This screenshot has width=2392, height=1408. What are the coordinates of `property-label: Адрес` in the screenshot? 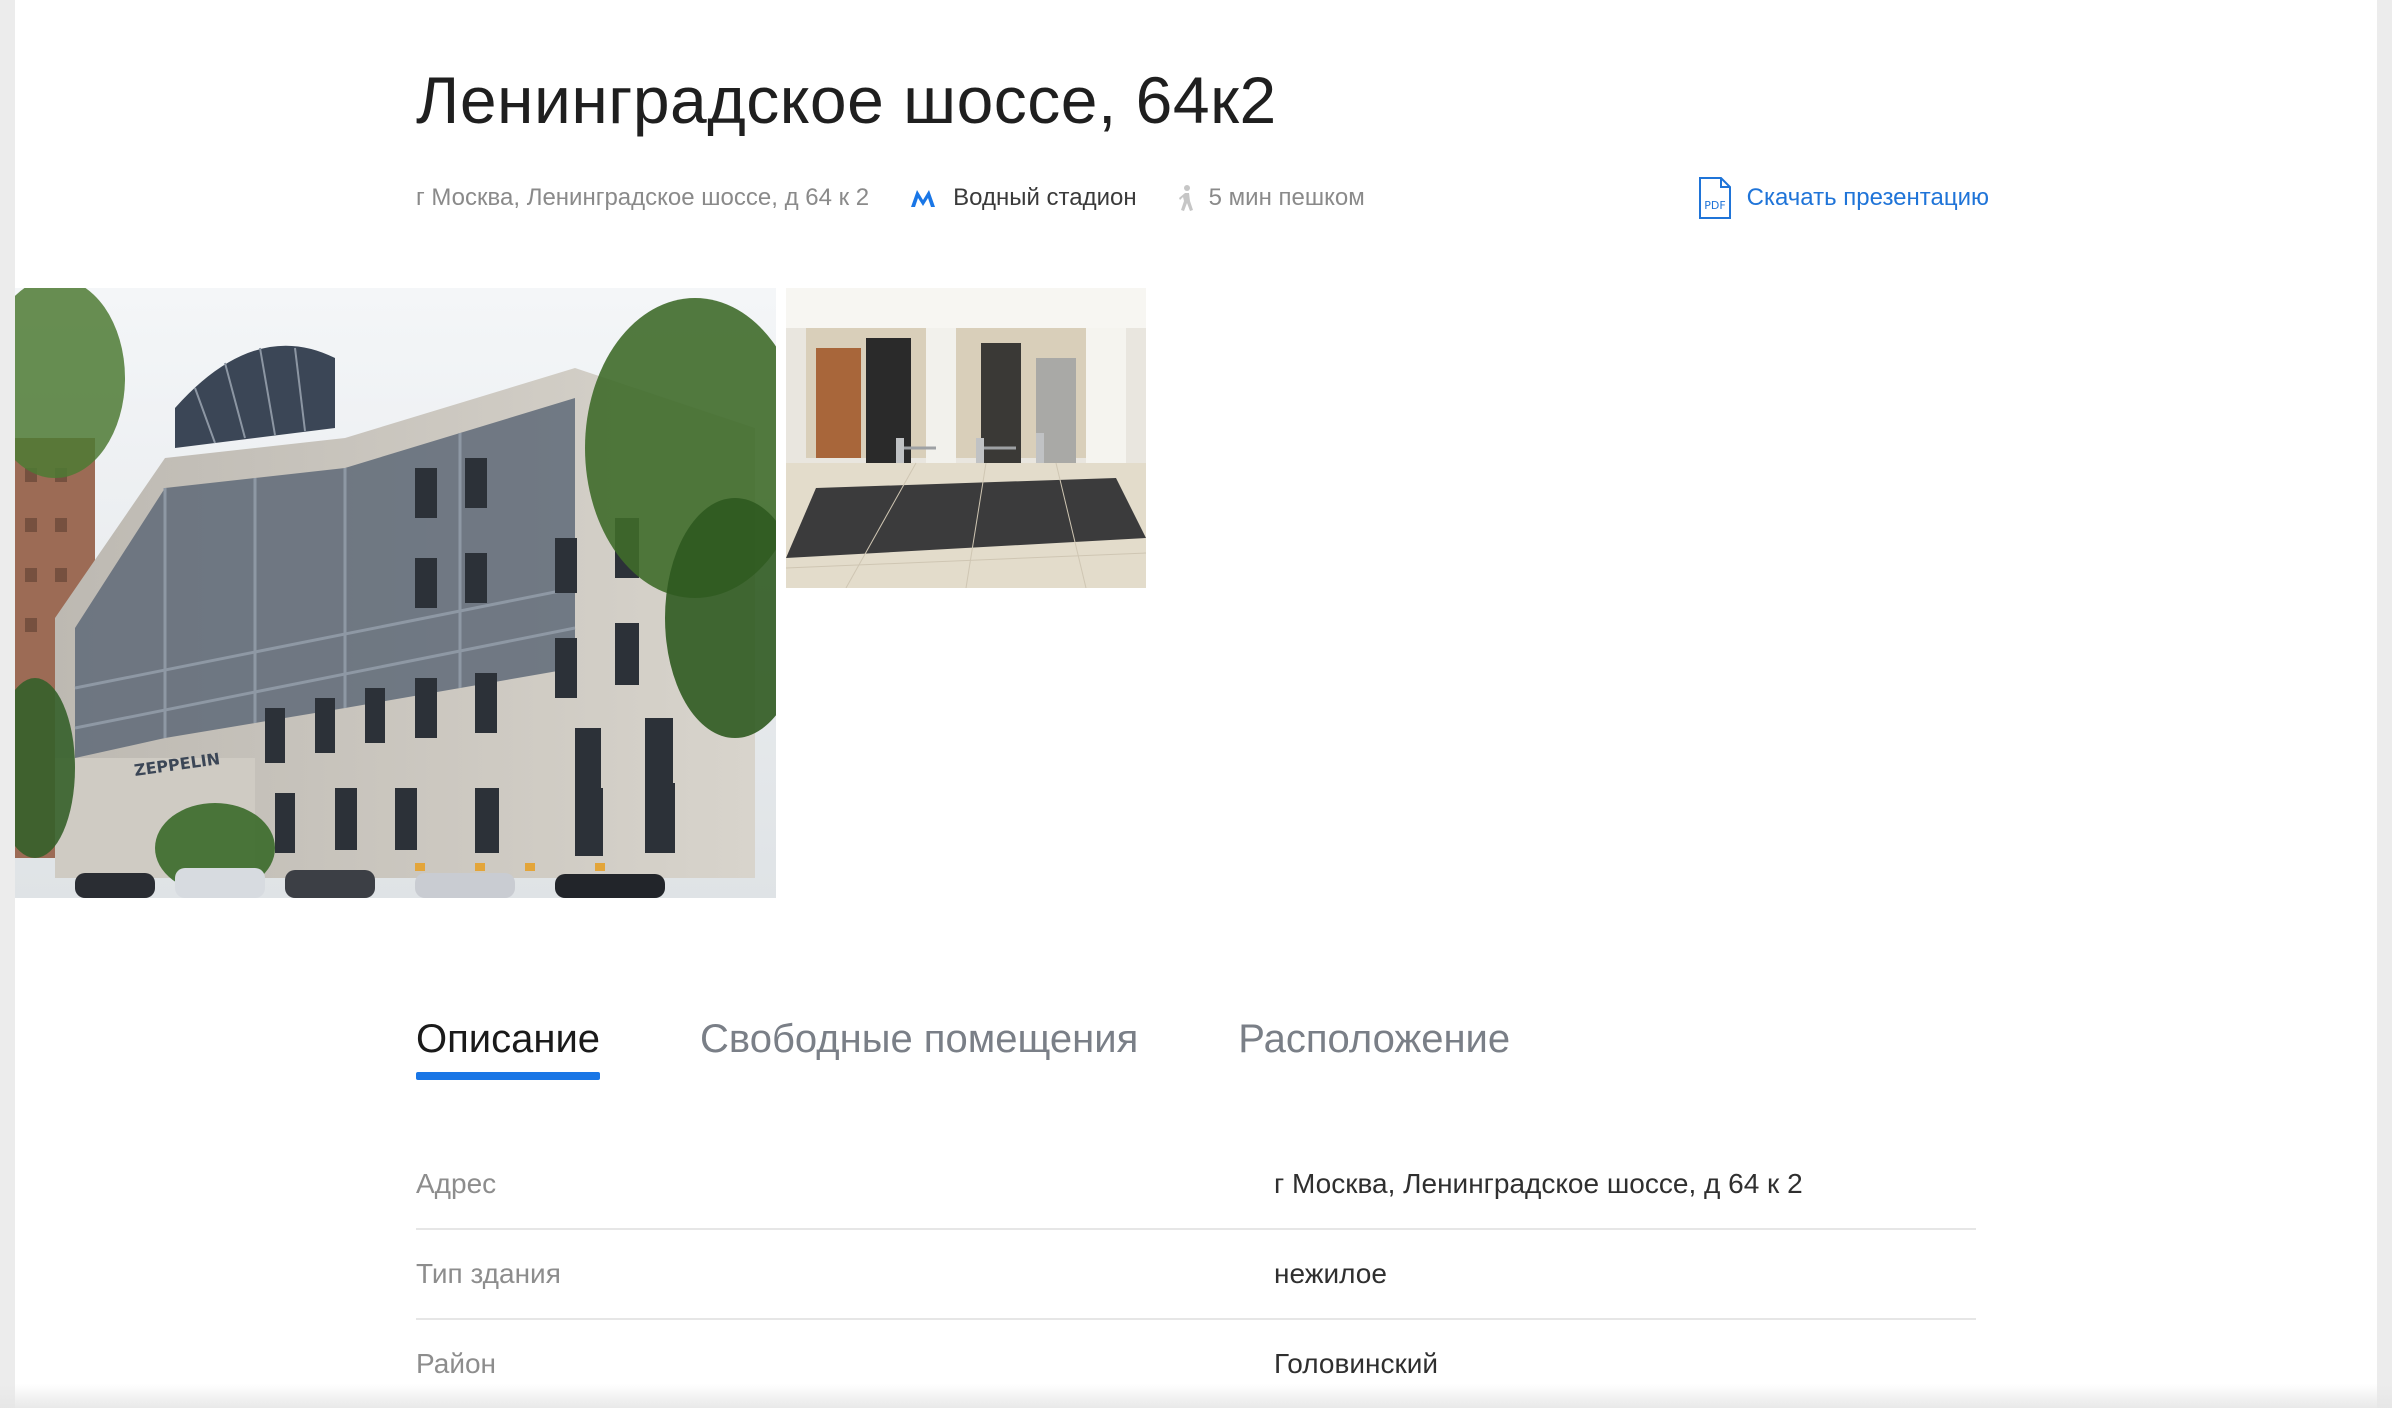 It's located at (456, 1183).